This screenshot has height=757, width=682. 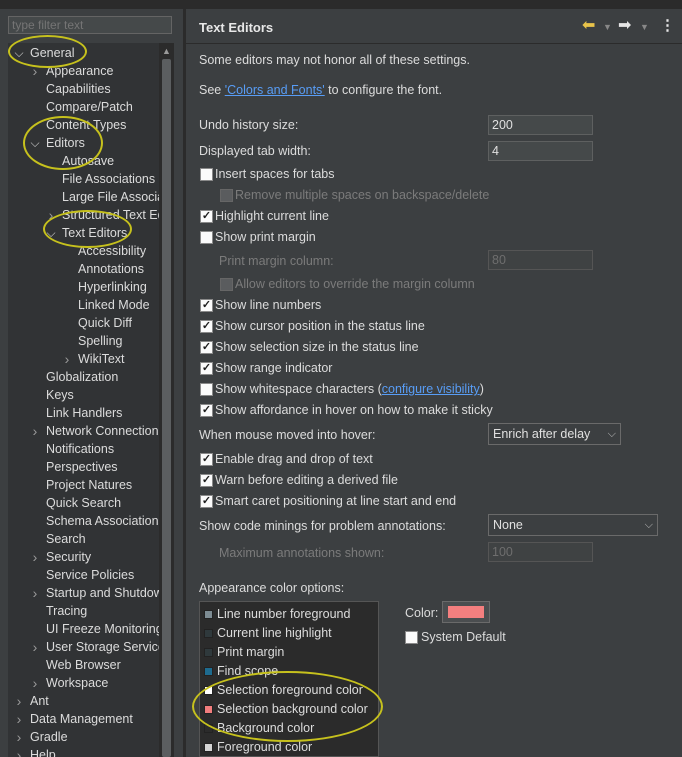 What do you see at coordinates (540, 151) in the screenshot?
I see `tab-width-field: 4` at bounding box center [540, 151].